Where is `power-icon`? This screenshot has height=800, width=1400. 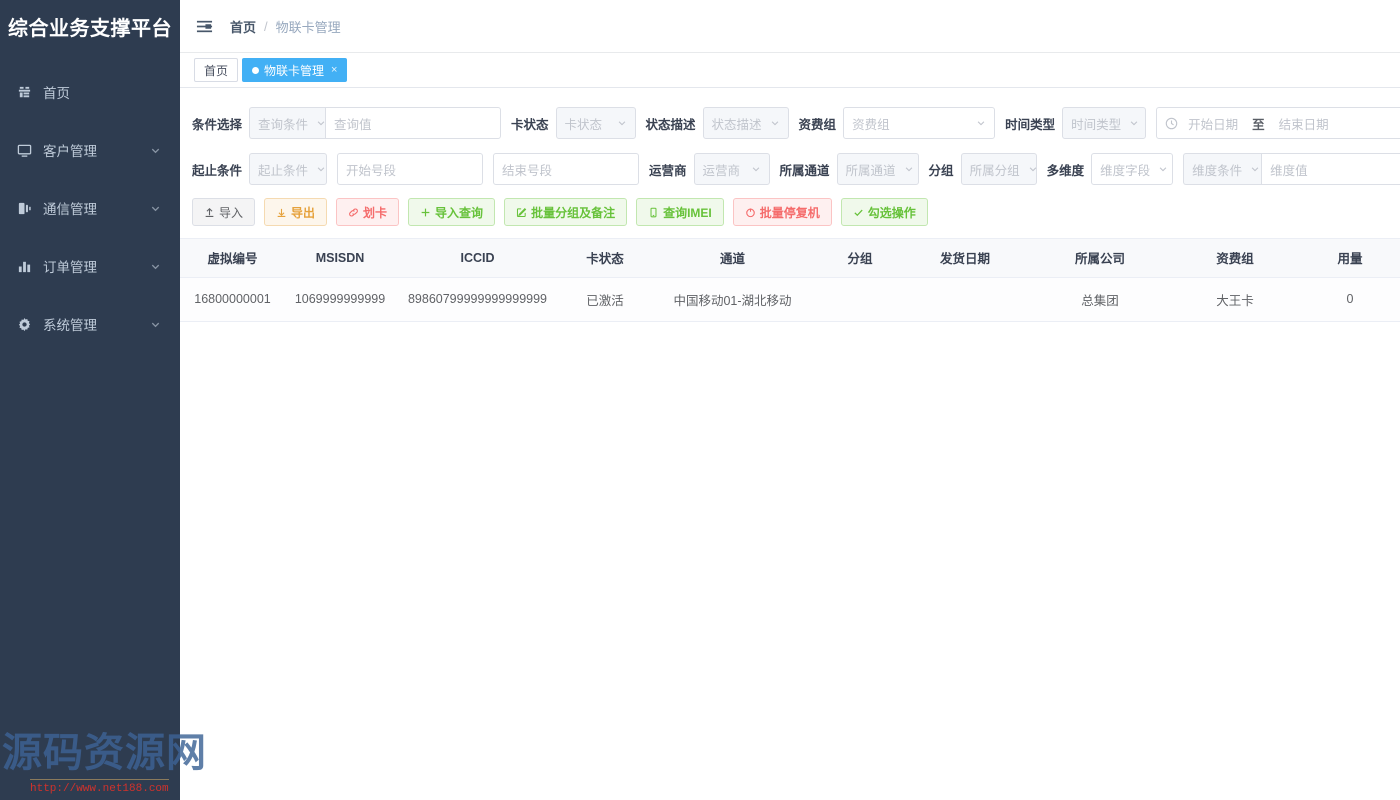 power-icon is located at coordinates (750, 212).